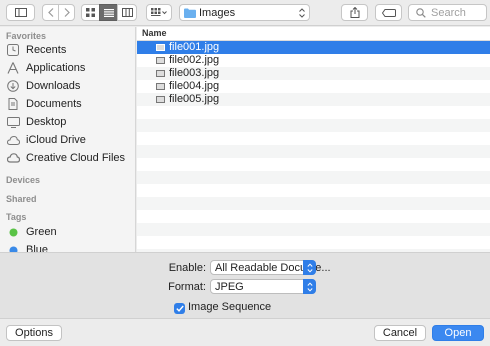 Image resolution: width=490 pixels, height=346 pixels. Describe the element at coordinates (16, 217) in the screenshot. I see `sidebar-header-tags: Tags` at that location.